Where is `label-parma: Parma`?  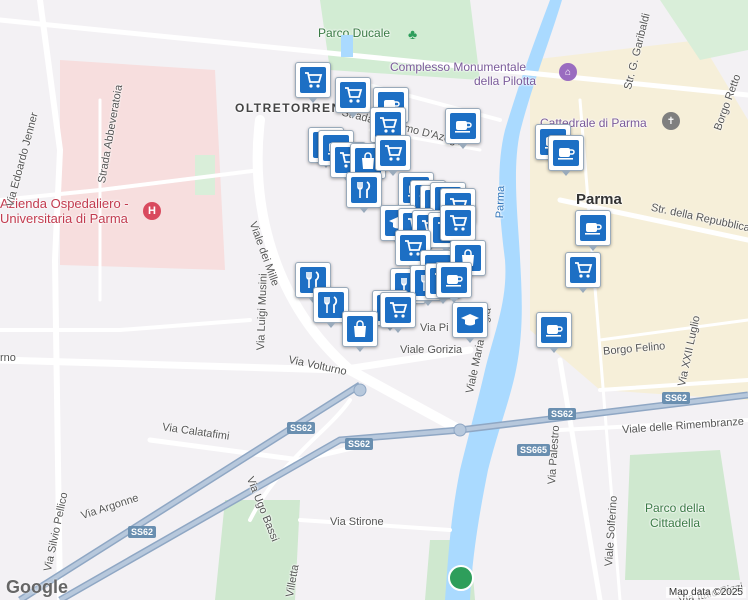 label-parma: Parma is located at coordinates (599, 199).